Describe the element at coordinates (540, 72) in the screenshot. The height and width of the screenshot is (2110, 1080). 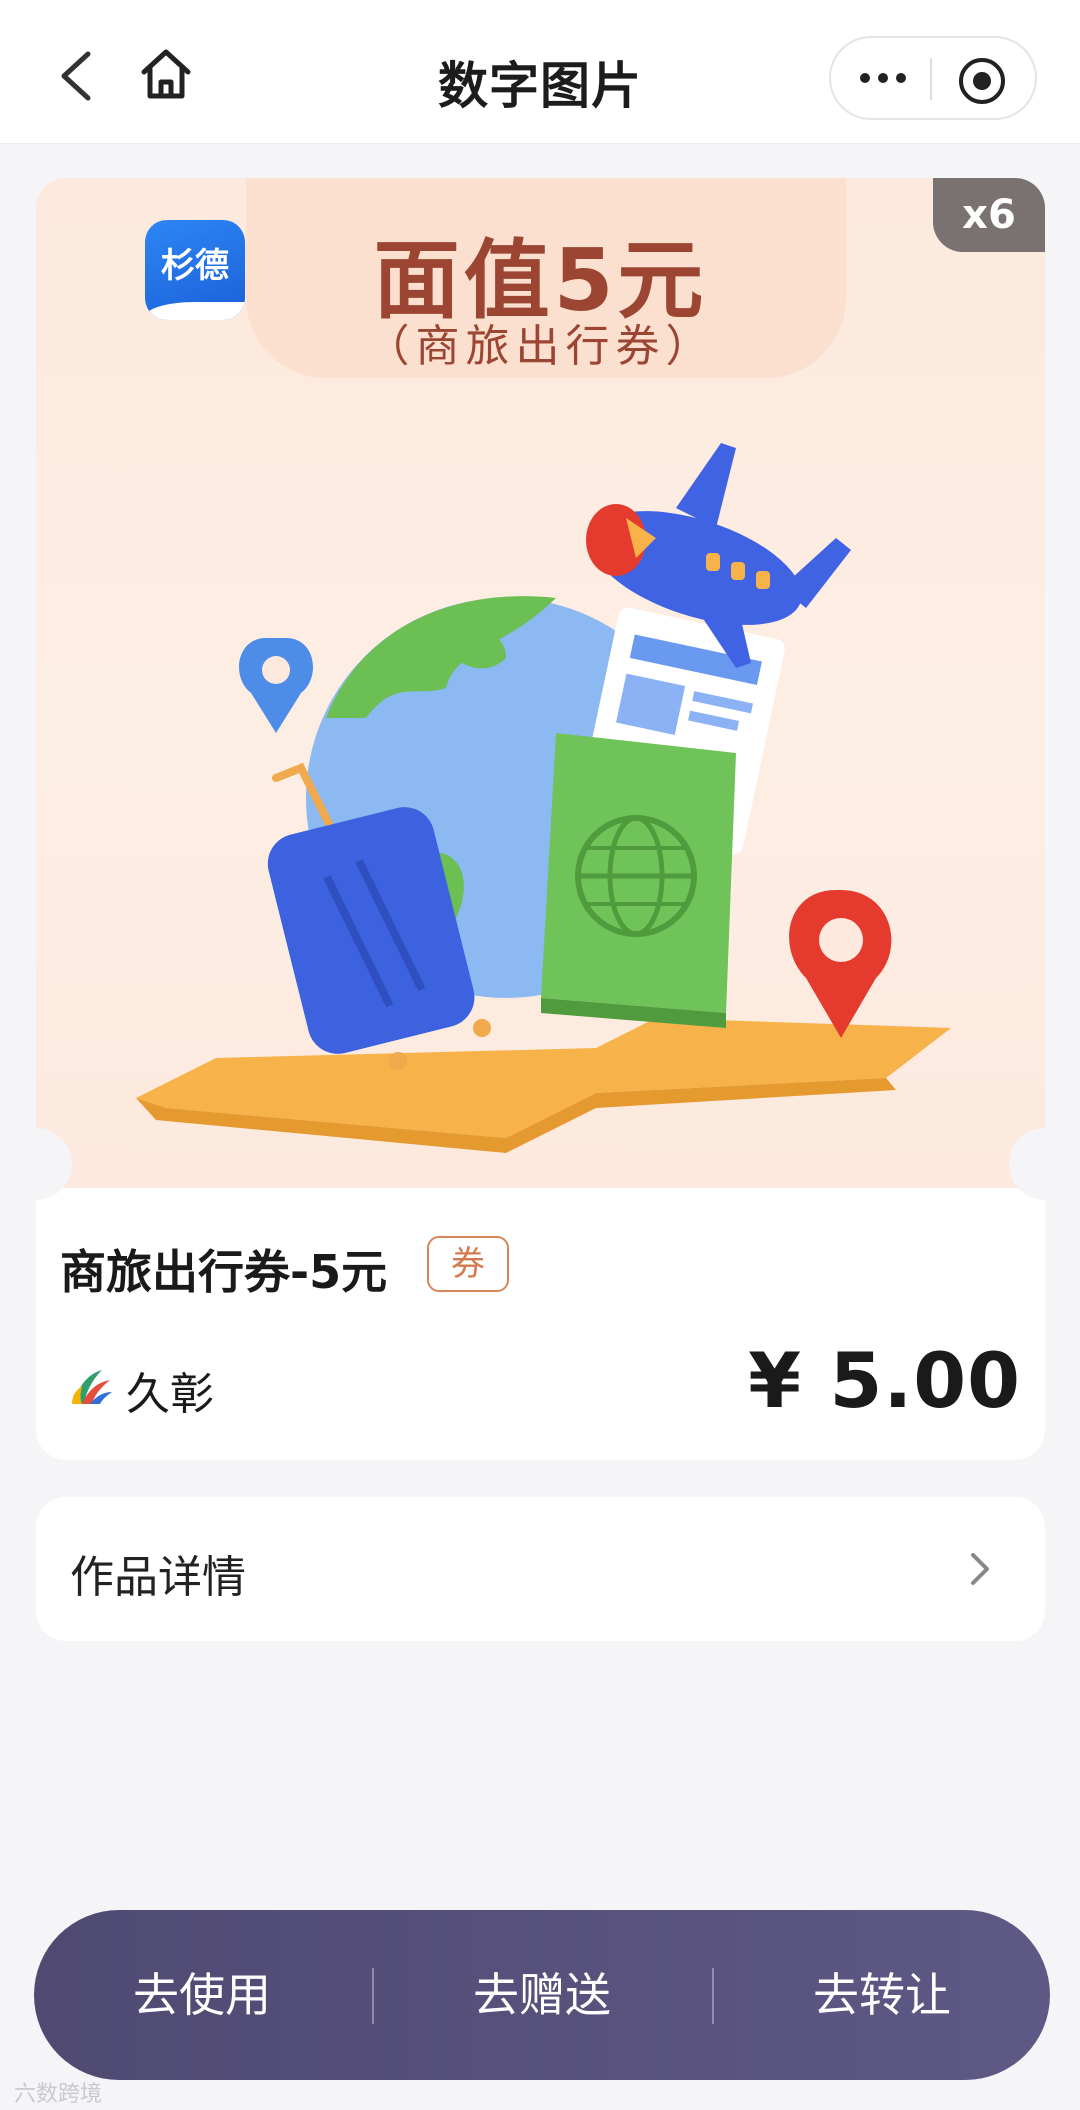
I see `nav-header: 数字图片` at that location.